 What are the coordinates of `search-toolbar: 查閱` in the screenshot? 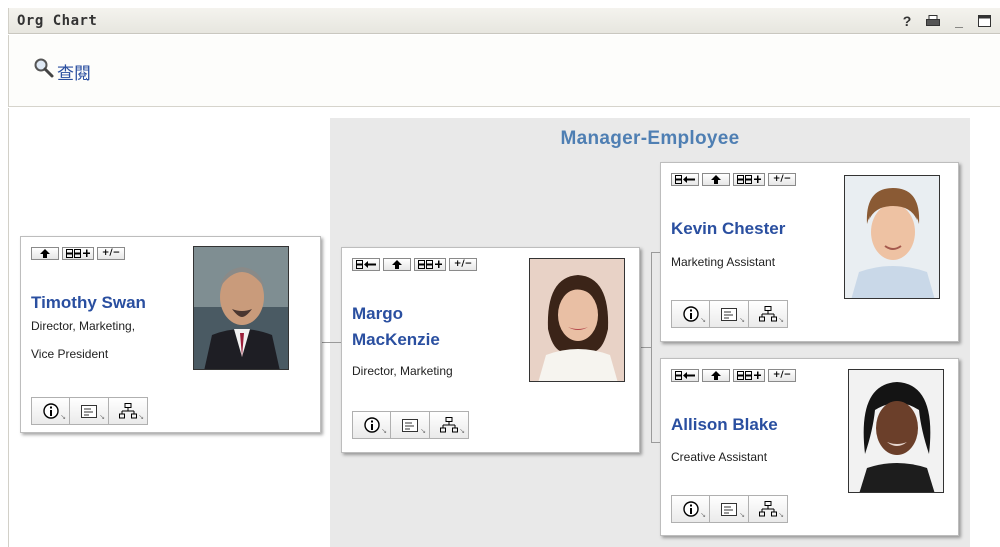 It's located at (504, 71).